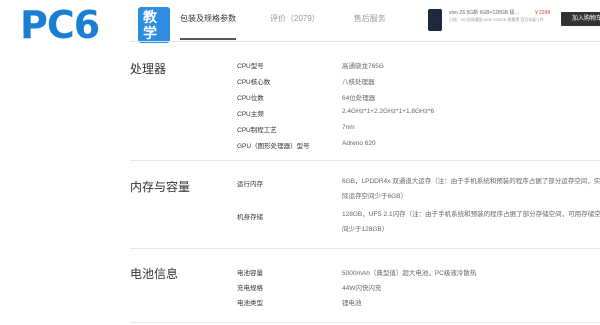 Image resolution: width=600 pixels, height=325 pixels. What do you see at coordinates (348, 127) in the screenshot?
I see `spec-value: 7nm` at bounding box center [348, 127].